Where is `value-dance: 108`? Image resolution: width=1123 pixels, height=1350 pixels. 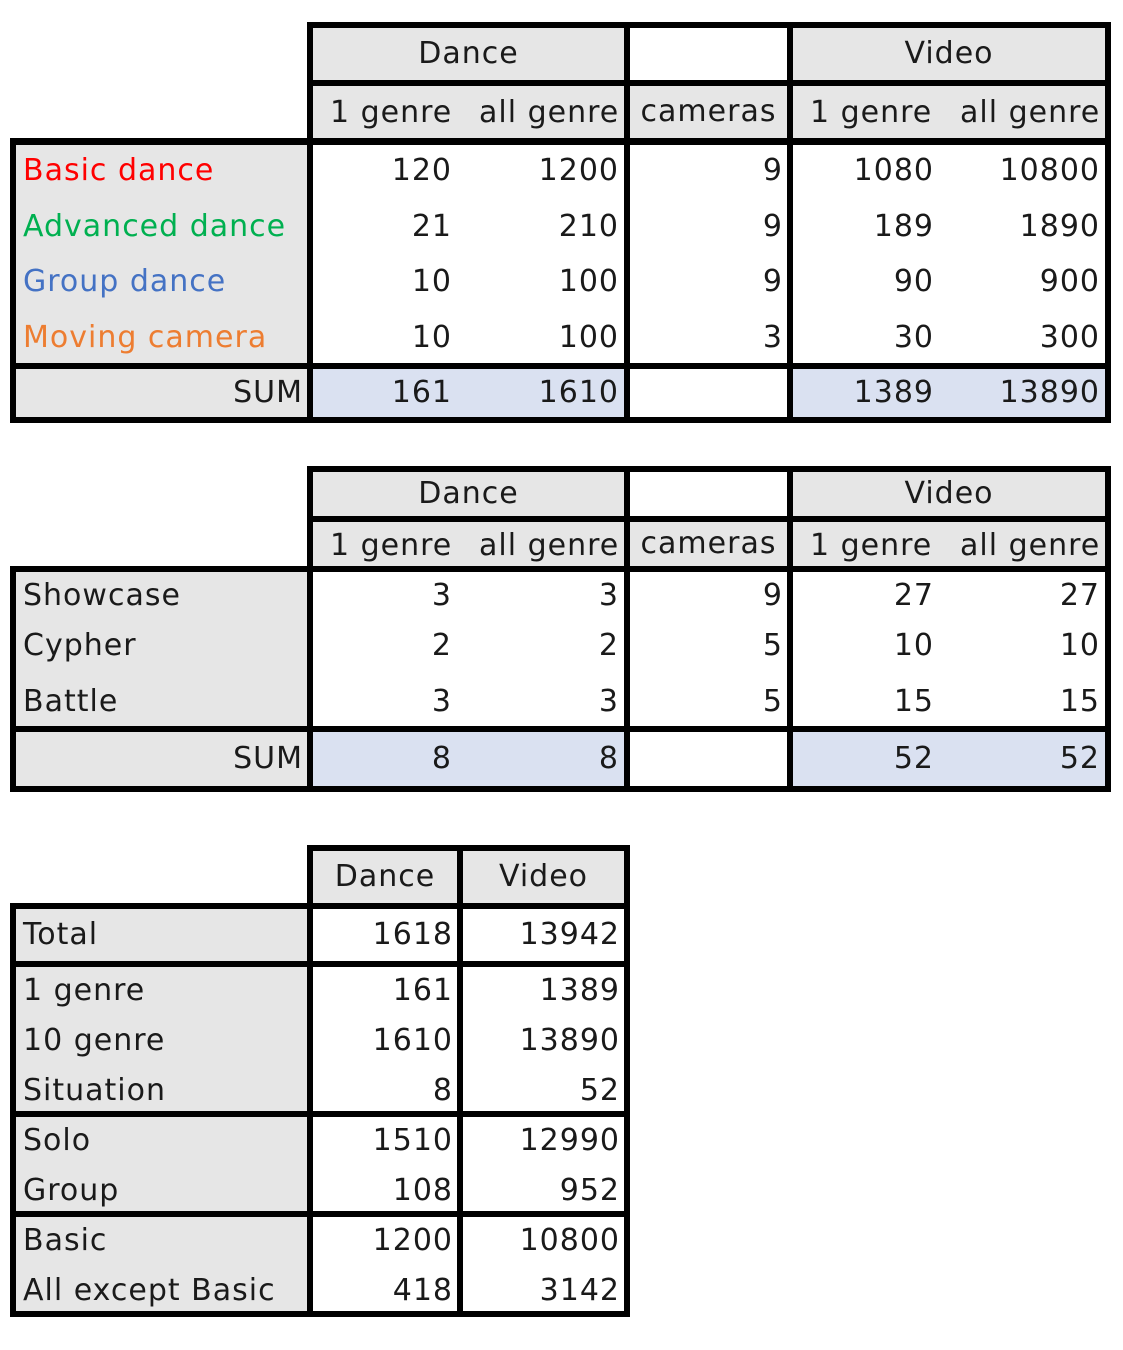
value-dance: 108 is located at coordinates (422, 1190).